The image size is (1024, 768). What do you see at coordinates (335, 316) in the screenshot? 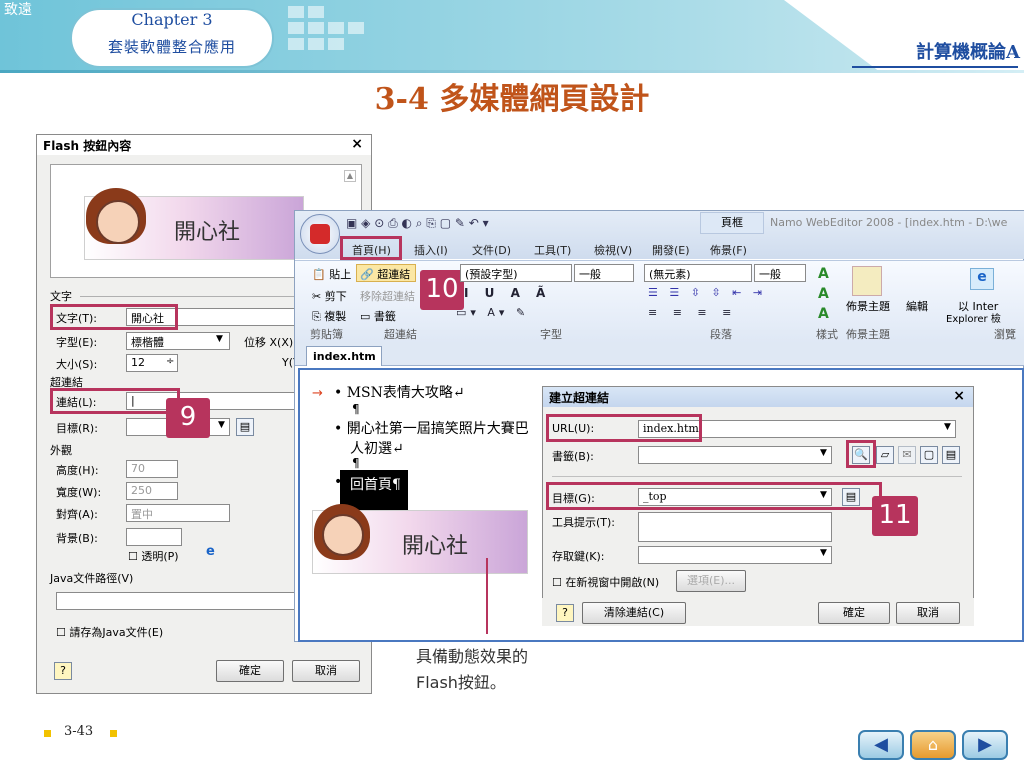
I see `copy-label: 複製` at bounding box center [335, 316].